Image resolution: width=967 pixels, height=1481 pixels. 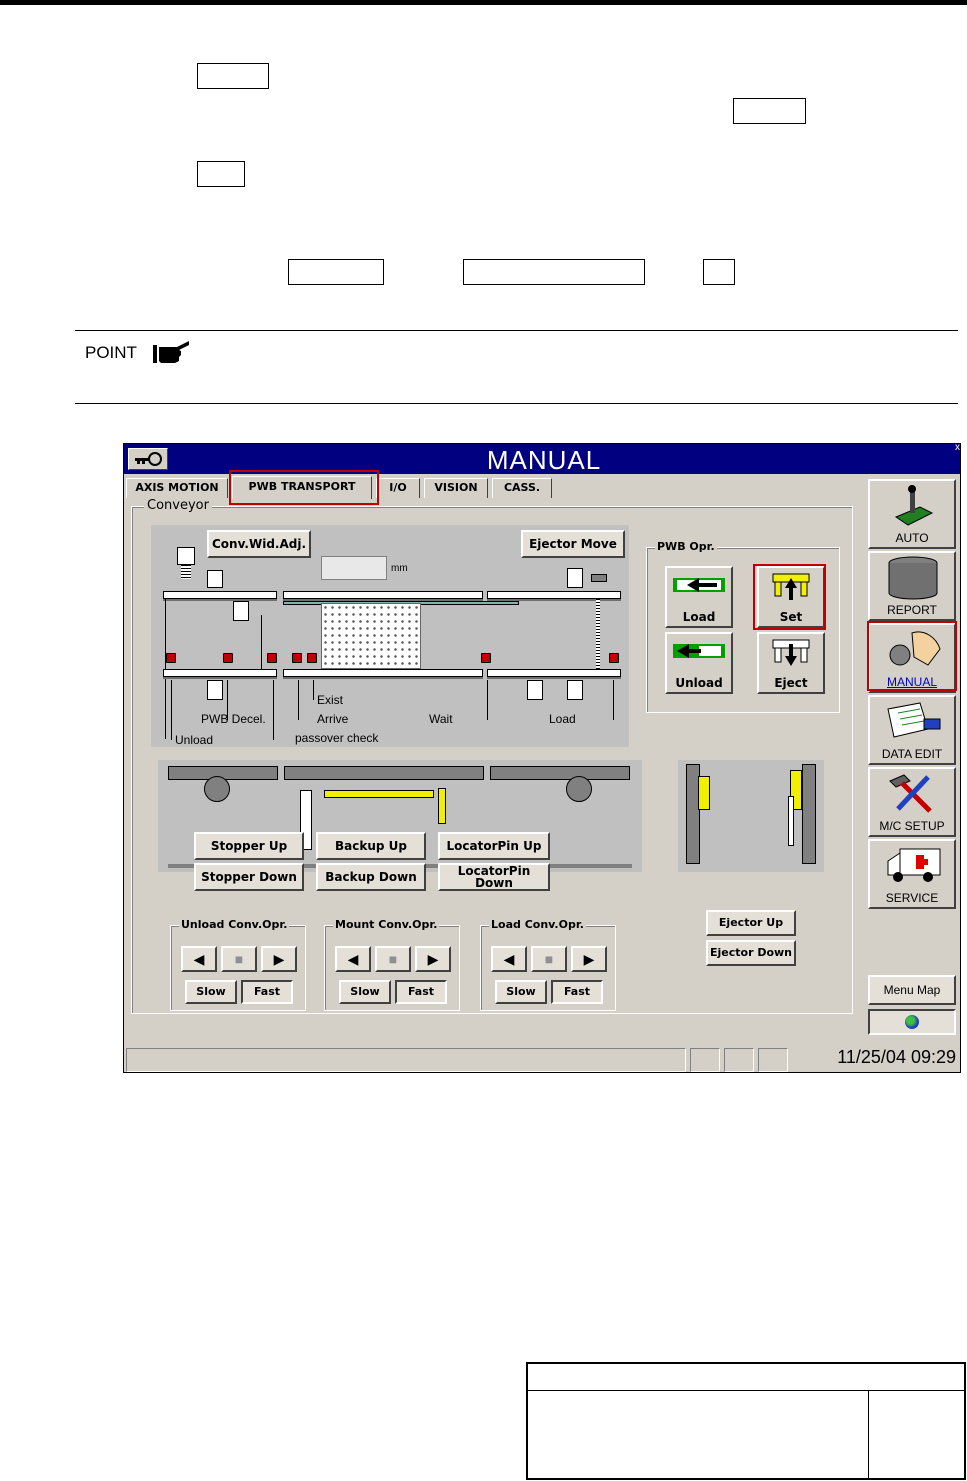 What do you see at coordinates (259, 544) in the screenshot?
I see `conv-width-adjust-button: Conv.Wid.Adj.` at bounding box center [259, 544].